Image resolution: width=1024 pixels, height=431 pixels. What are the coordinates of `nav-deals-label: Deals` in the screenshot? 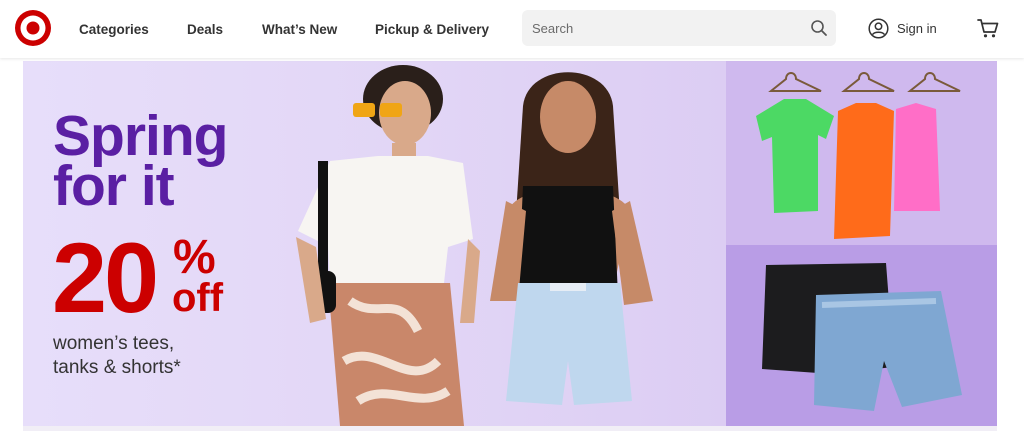 It's located at (205, 29).